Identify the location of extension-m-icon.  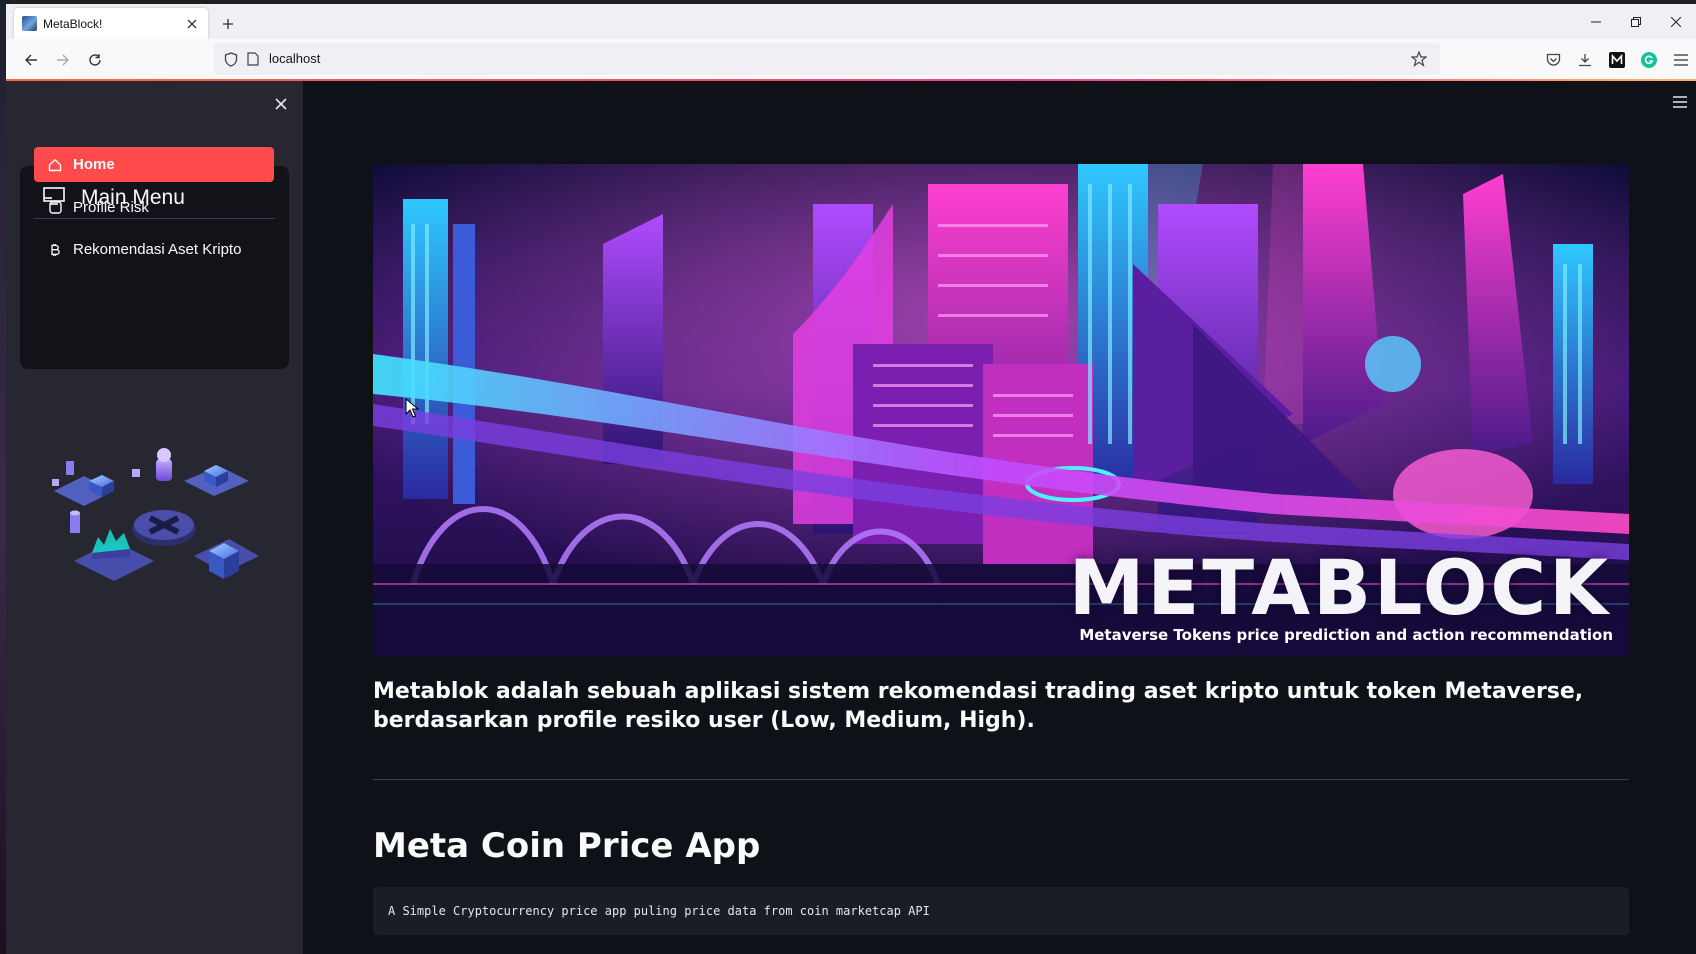
(1617, 60).